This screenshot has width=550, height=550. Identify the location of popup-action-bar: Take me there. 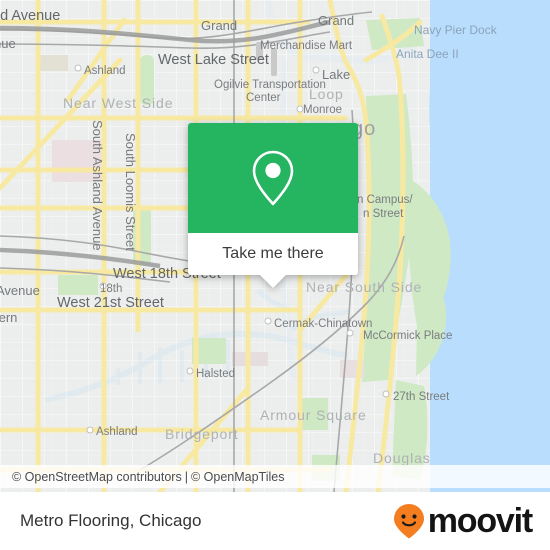
(273, 260).